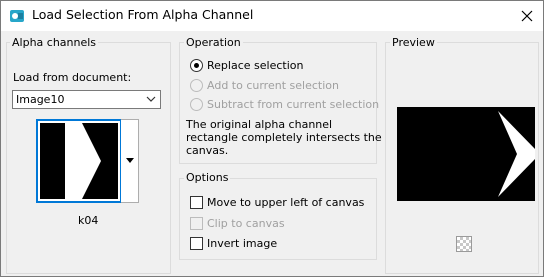 Image resolution: width=544 pixels, height=277 pixels. Describe the element at coordinates (72, 77) in the screenshot. I see `load-from-document-label: Load from document:` at that location.